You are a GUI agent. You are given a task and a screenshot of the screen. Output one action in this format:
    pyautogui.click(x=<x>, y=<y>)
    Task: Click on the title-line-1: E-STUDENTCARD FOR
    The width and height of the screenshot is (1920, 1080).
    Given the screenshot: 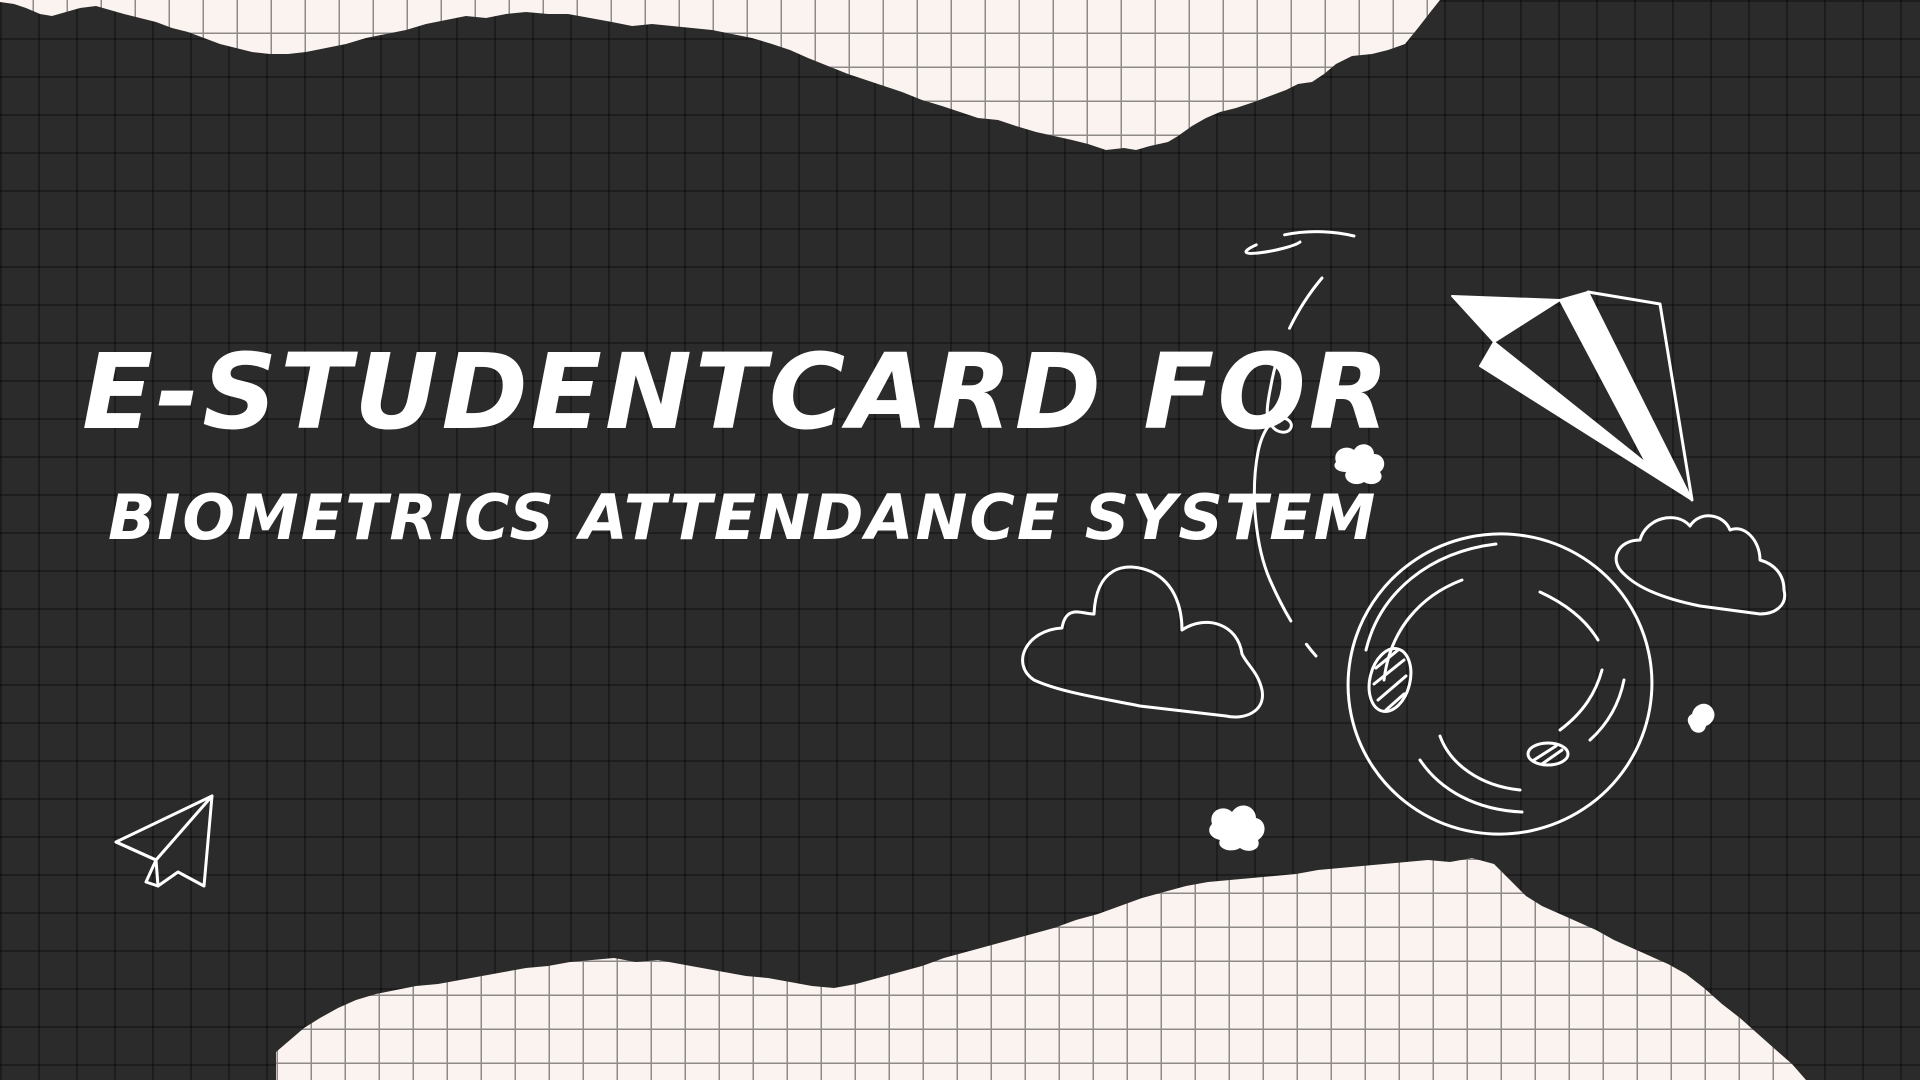 What is the action you would take?
    pyautogui.click(x=737, y=392)
    